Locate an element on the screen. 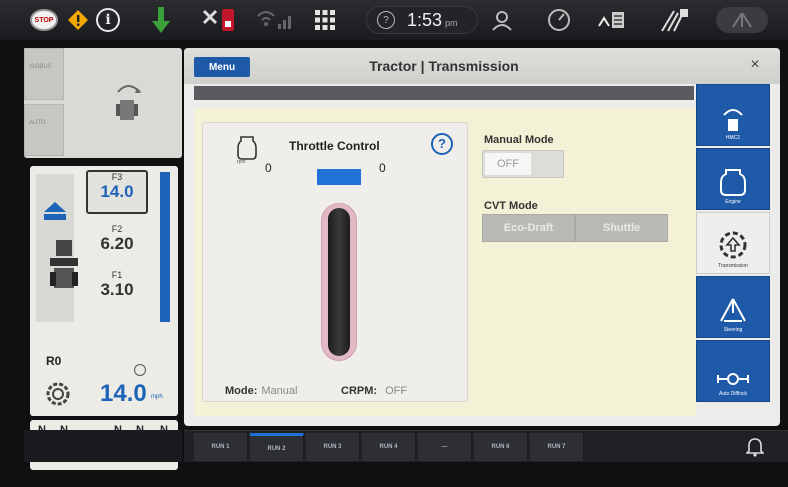 This screenshot has width=788, height=487. steering-status-button is located at coordinates (742, 20).